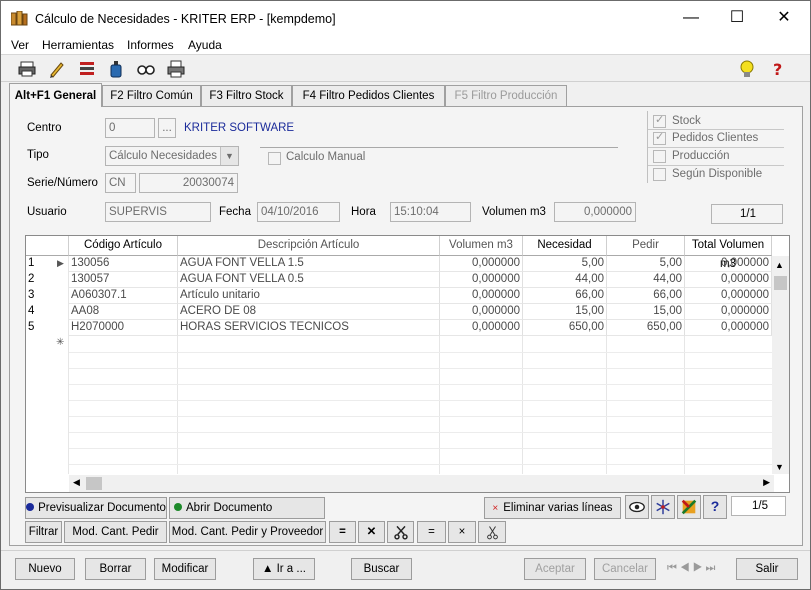  I want to click on grid-cell-code: 130056, so click(123, 264).